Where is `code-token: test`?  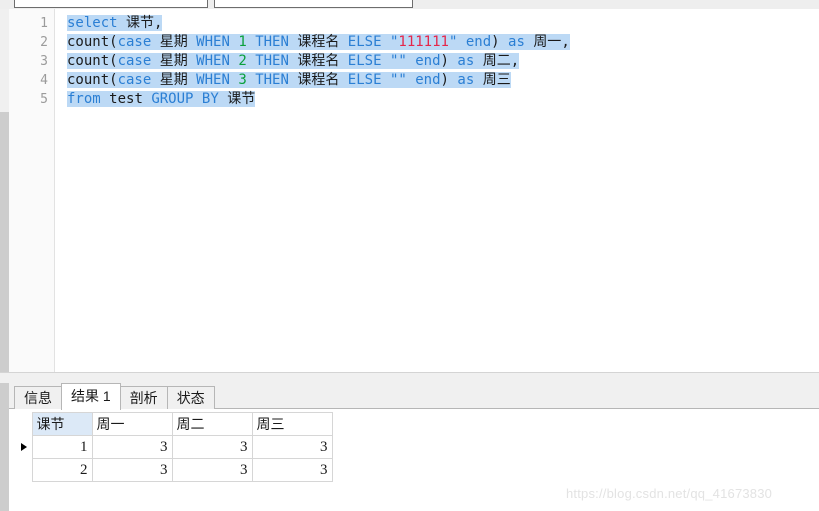
code-token: test is located at coordinates (126, 99).